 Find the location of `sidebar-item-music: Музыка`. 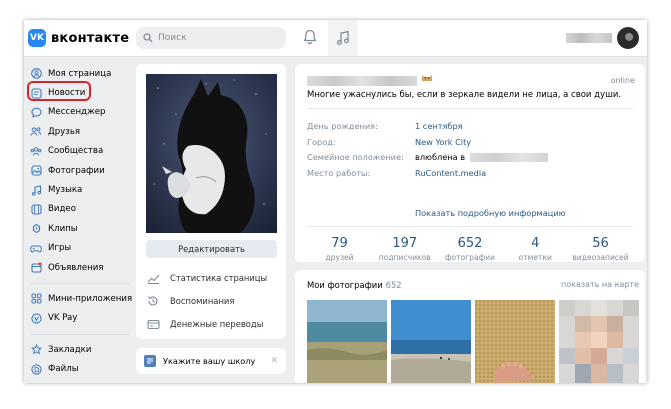

sidebar-item-music: Музыка is located at coordinates (79, 189).